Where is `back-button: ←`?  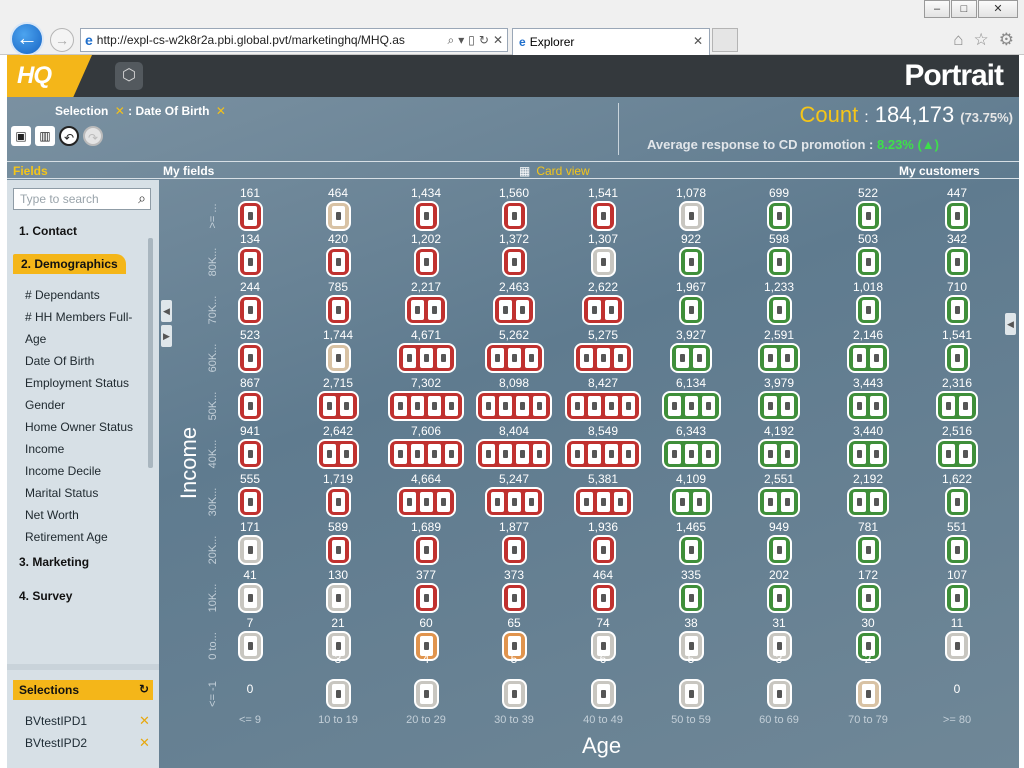
back-button: ← is located at coordinates (27, 39).